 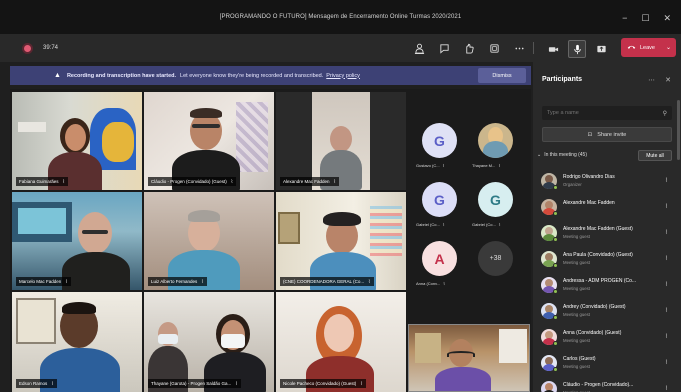 What do you see at coordinates (41, 48) in the screenshot?
I see `recording-indicator: 39:74` at bounding box center [41, 48].